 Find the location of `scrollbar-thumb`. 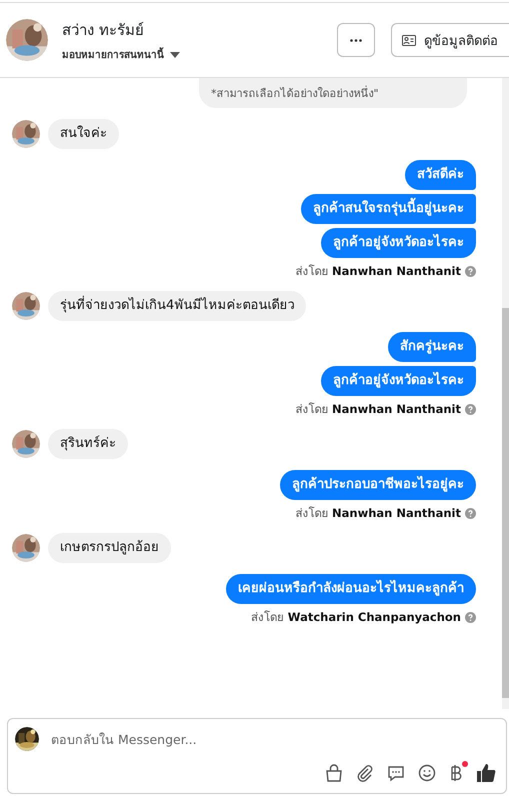

scrollbar-thumb is located at coordinates (505, 503).